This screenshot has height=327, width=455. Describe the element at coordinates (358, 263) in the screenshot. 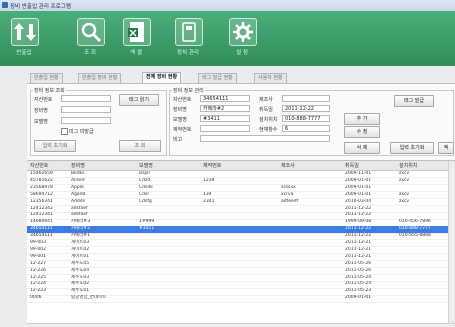

I see `table-cell: 2011-05-26` at that location.